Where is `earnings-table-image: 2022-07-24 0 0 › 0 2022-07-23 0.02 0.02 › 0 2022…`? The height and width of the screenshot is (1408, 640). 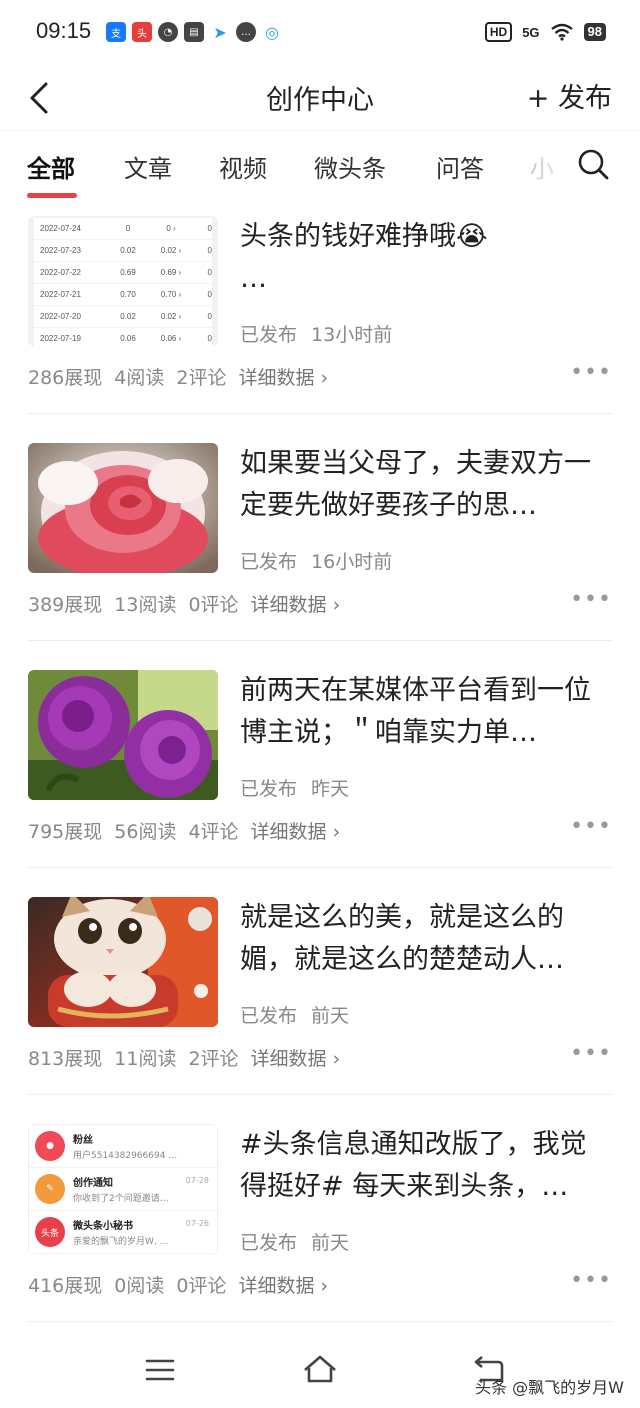 earnings-table-image: 2022-07-24 0 0 › 0 2022-07-23 0.02 0.02 › 0 2022… is located at coordinates (123, 281).